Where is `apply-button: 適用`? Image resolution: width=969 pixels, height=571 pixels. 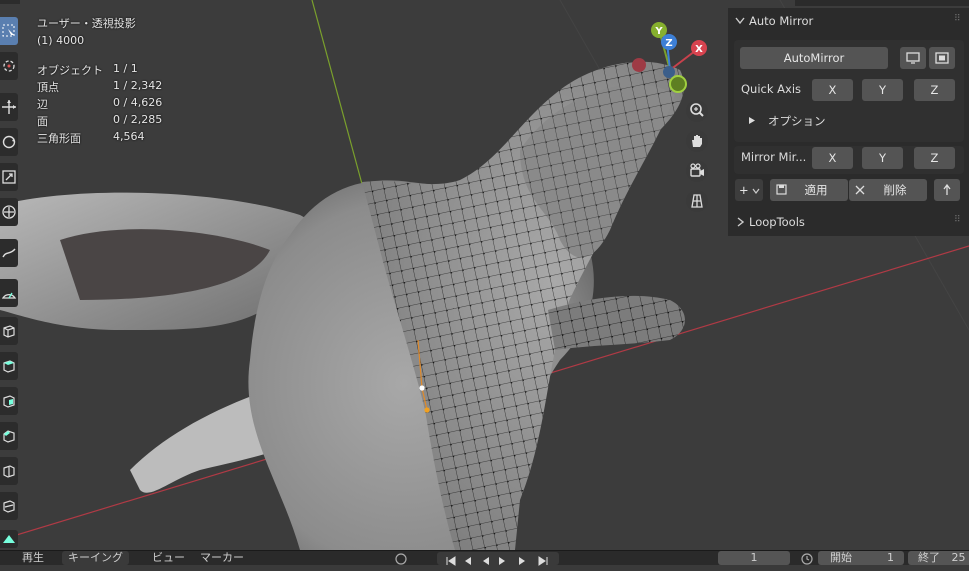 apply-button: 適用 is located at coordinates (809, 190).